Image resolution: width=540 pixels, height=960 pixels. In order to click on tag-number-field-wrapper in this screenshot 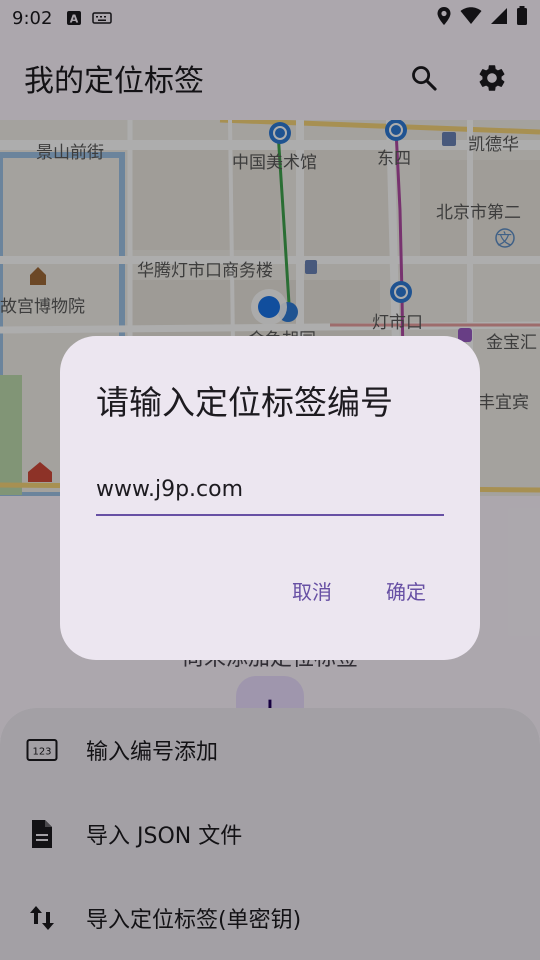, I will do `click(270, 486)`.